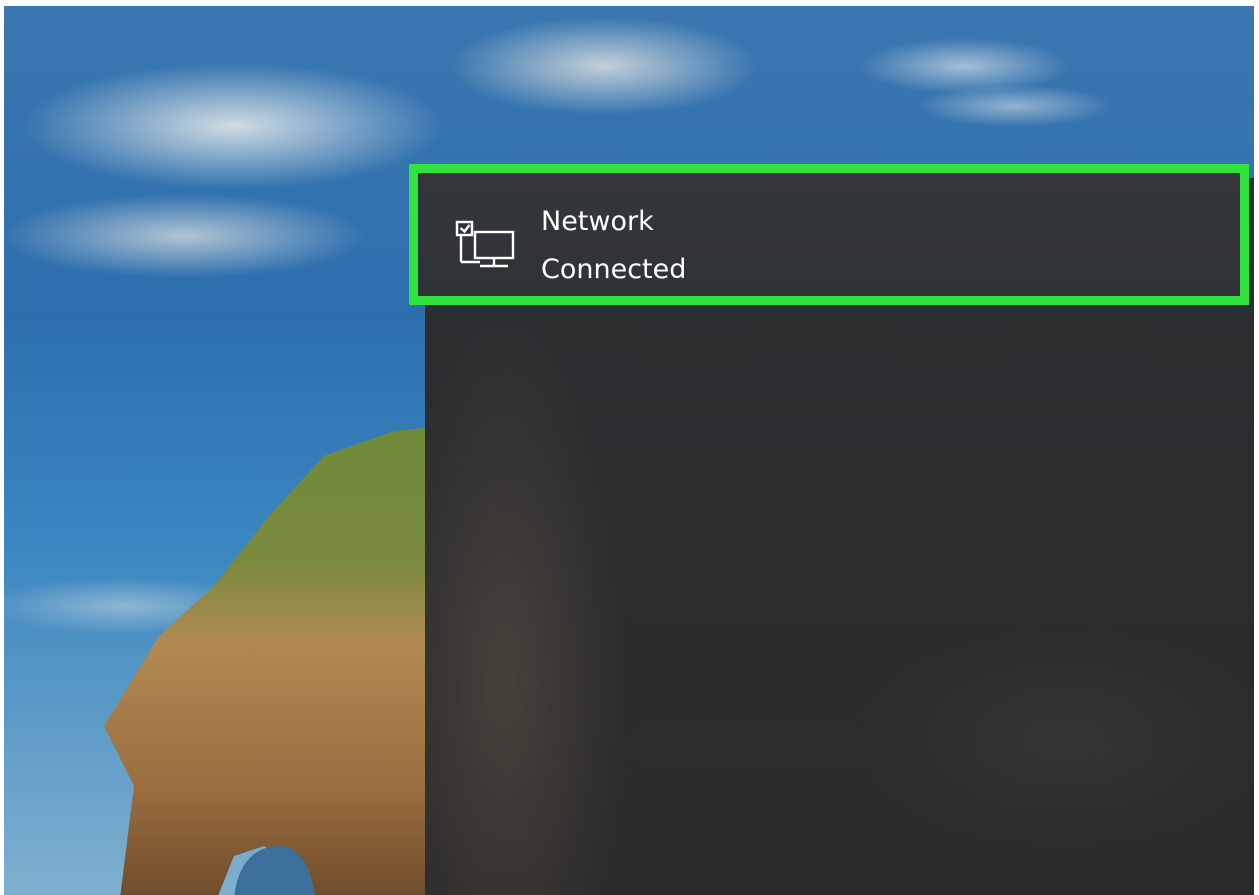 The height and width of the screenshot is (895, 1259). Describe the element at coordinates (829, 234) in the screenshot. I see `network-status-tile: Network Connected` at that location.